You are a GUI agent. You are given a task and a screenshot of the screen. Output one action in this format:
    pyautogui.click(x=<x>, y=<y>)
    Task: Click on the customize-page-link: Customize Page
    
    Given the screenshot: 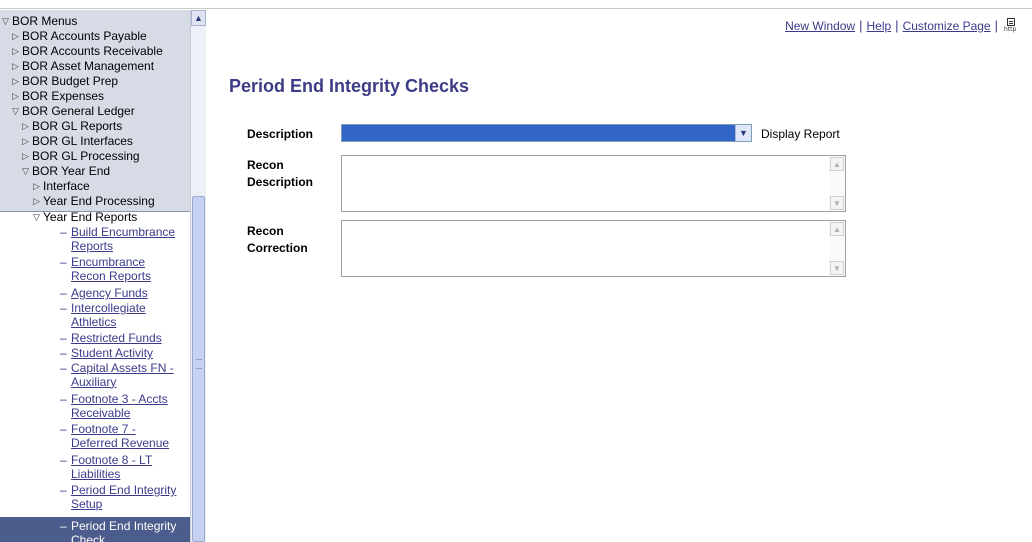 What is the action you would take?
    pyautogui.click(x=947, y=26)
    